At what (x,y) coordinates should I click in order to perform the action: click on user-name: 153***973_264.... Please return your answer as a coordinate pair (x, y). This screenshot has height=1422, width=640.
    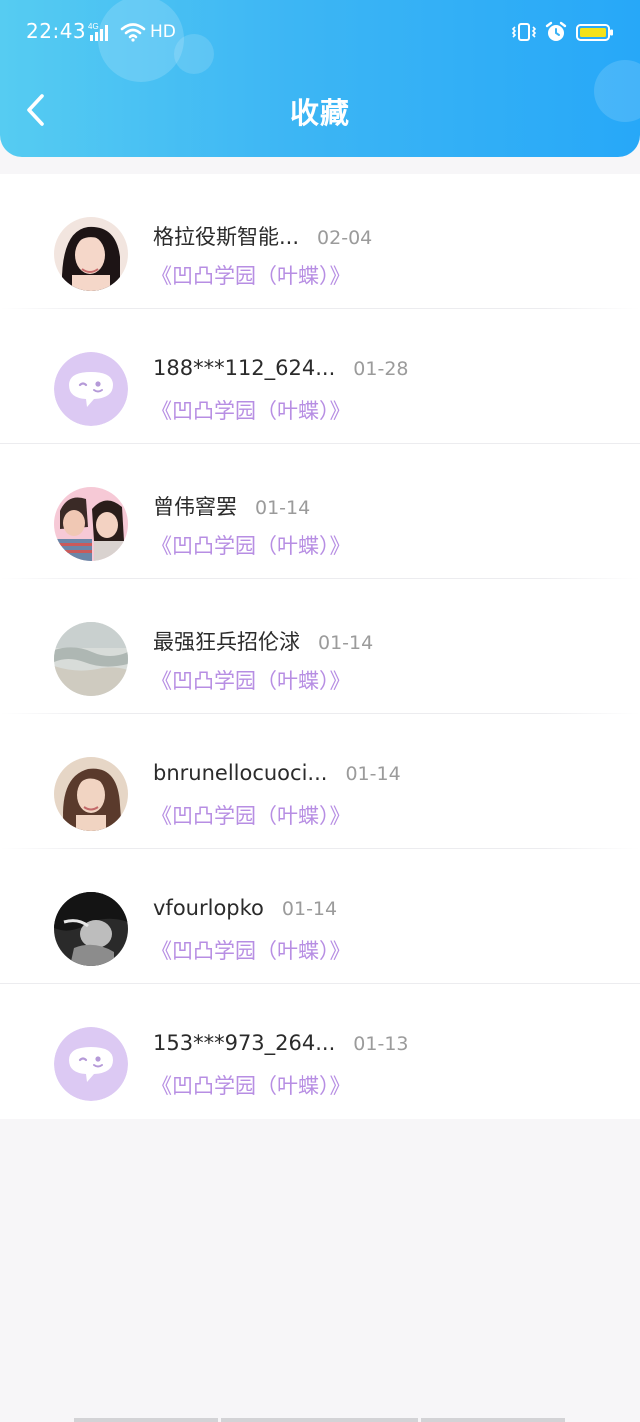
    Looking at the image, I should click on (244, 1043).